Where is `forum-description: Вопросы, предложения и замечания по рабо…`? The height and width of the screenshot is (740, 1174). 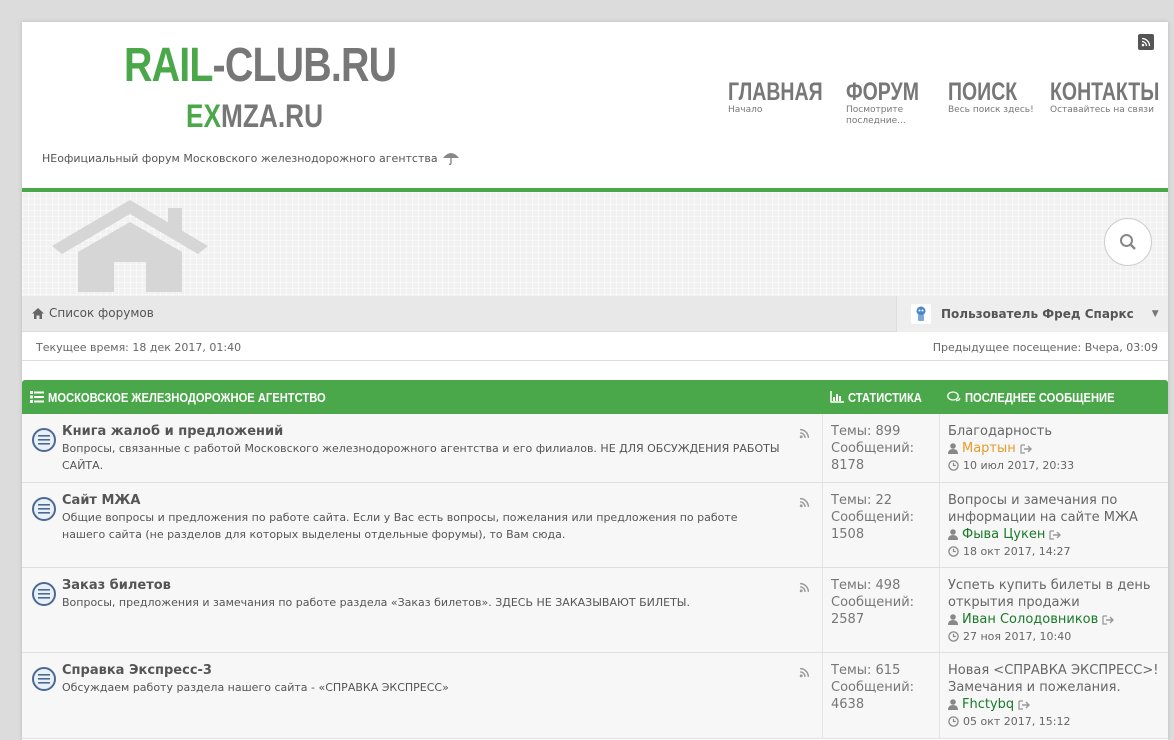 forum-description: Вопросы, предложения и замечания по рабо… is located at coordinates (376, 602).